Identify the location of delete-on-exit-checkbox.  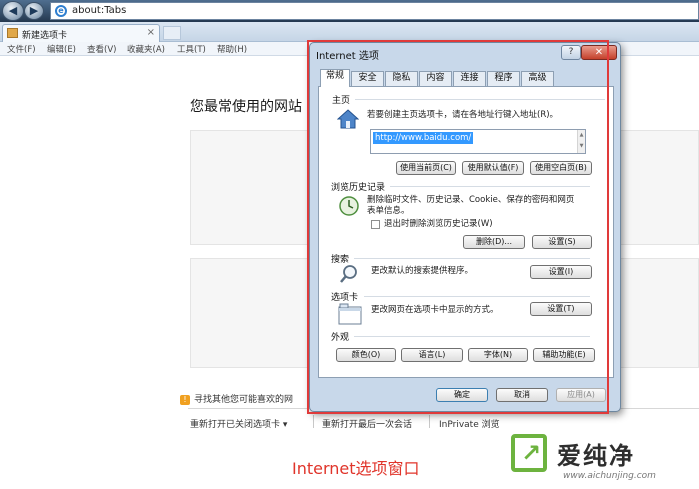
(375, 224).